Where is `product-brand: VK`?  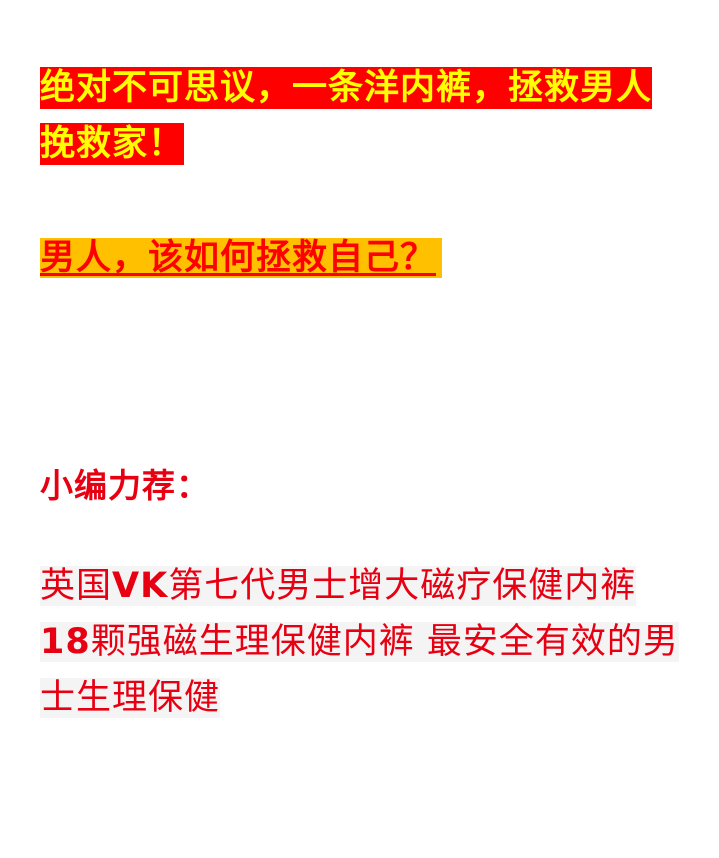
product-brand: VK is located at coordinates (140, 586).